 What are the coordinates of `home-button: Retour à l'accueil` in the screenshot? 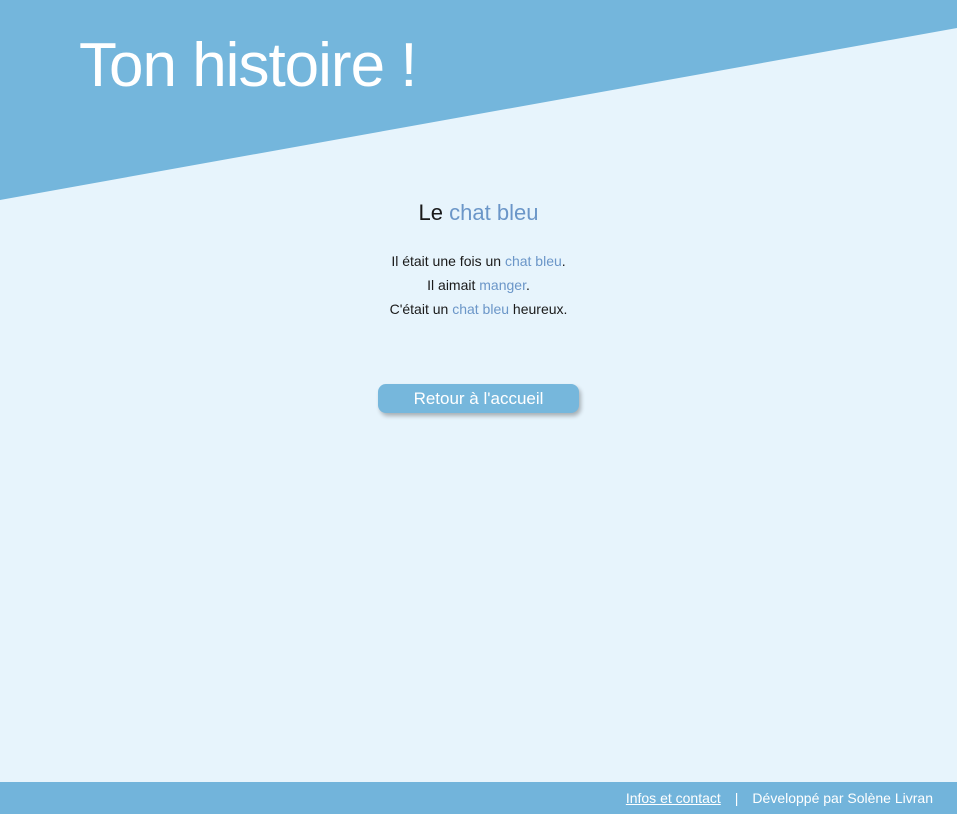 It's located at (478, 398).